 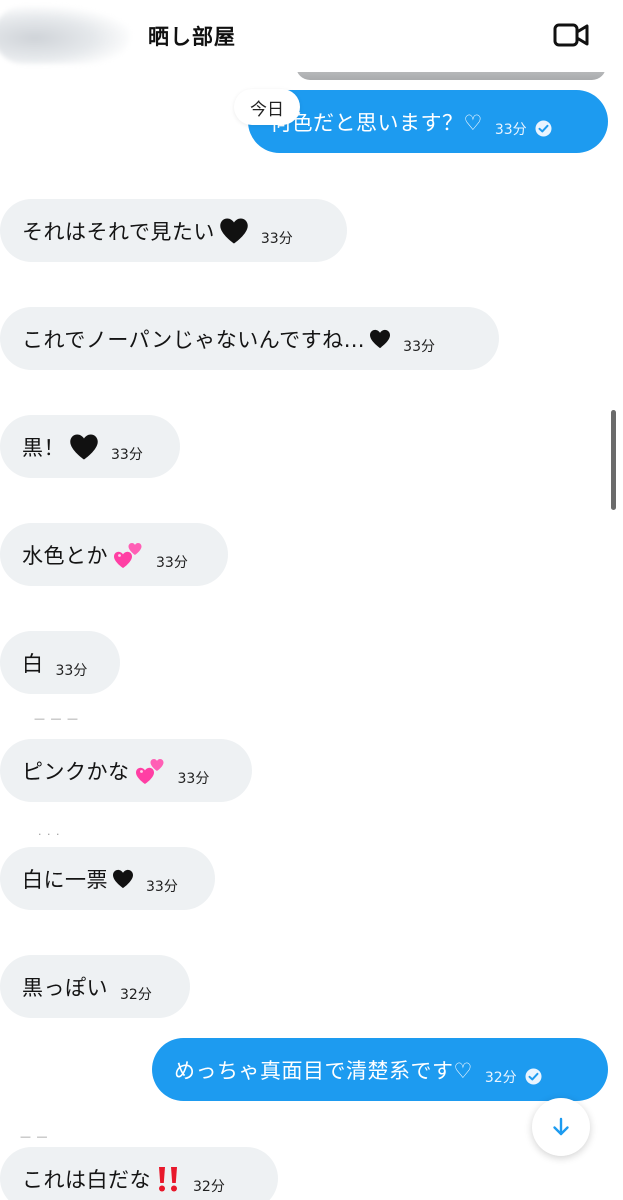 I want to click on incoming-message: 黒！ 33分, so click(x=90, y=446).